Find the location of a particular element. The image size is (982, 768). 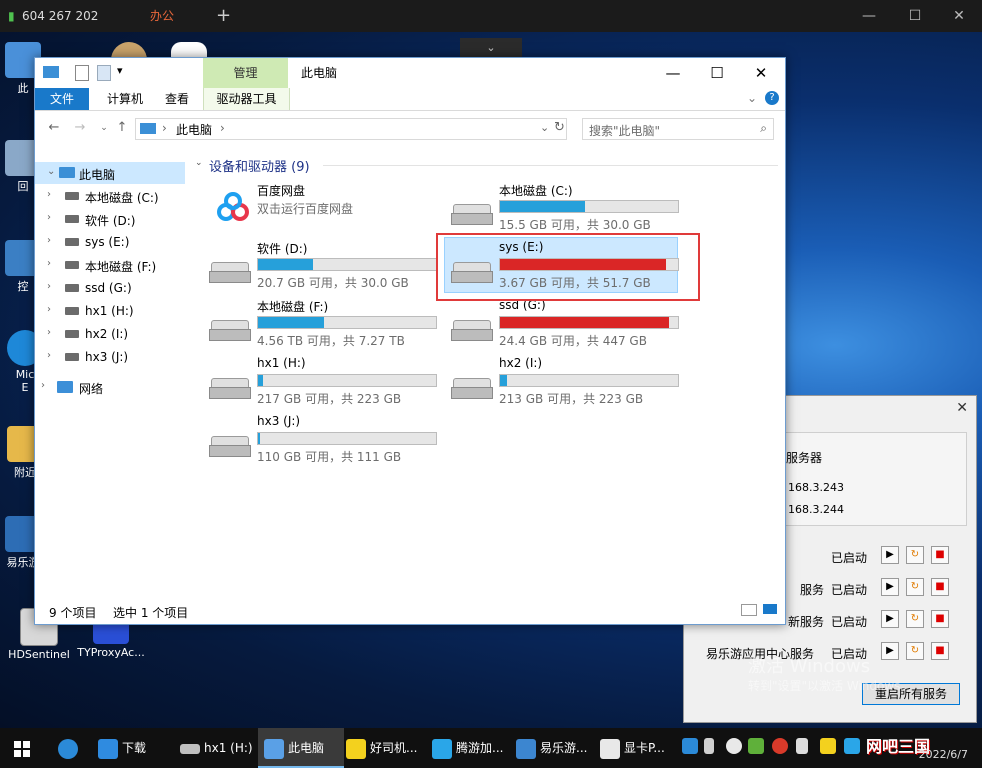

taskbar-item-this-pc: 此电脑 is located at coordinates (301, 748).